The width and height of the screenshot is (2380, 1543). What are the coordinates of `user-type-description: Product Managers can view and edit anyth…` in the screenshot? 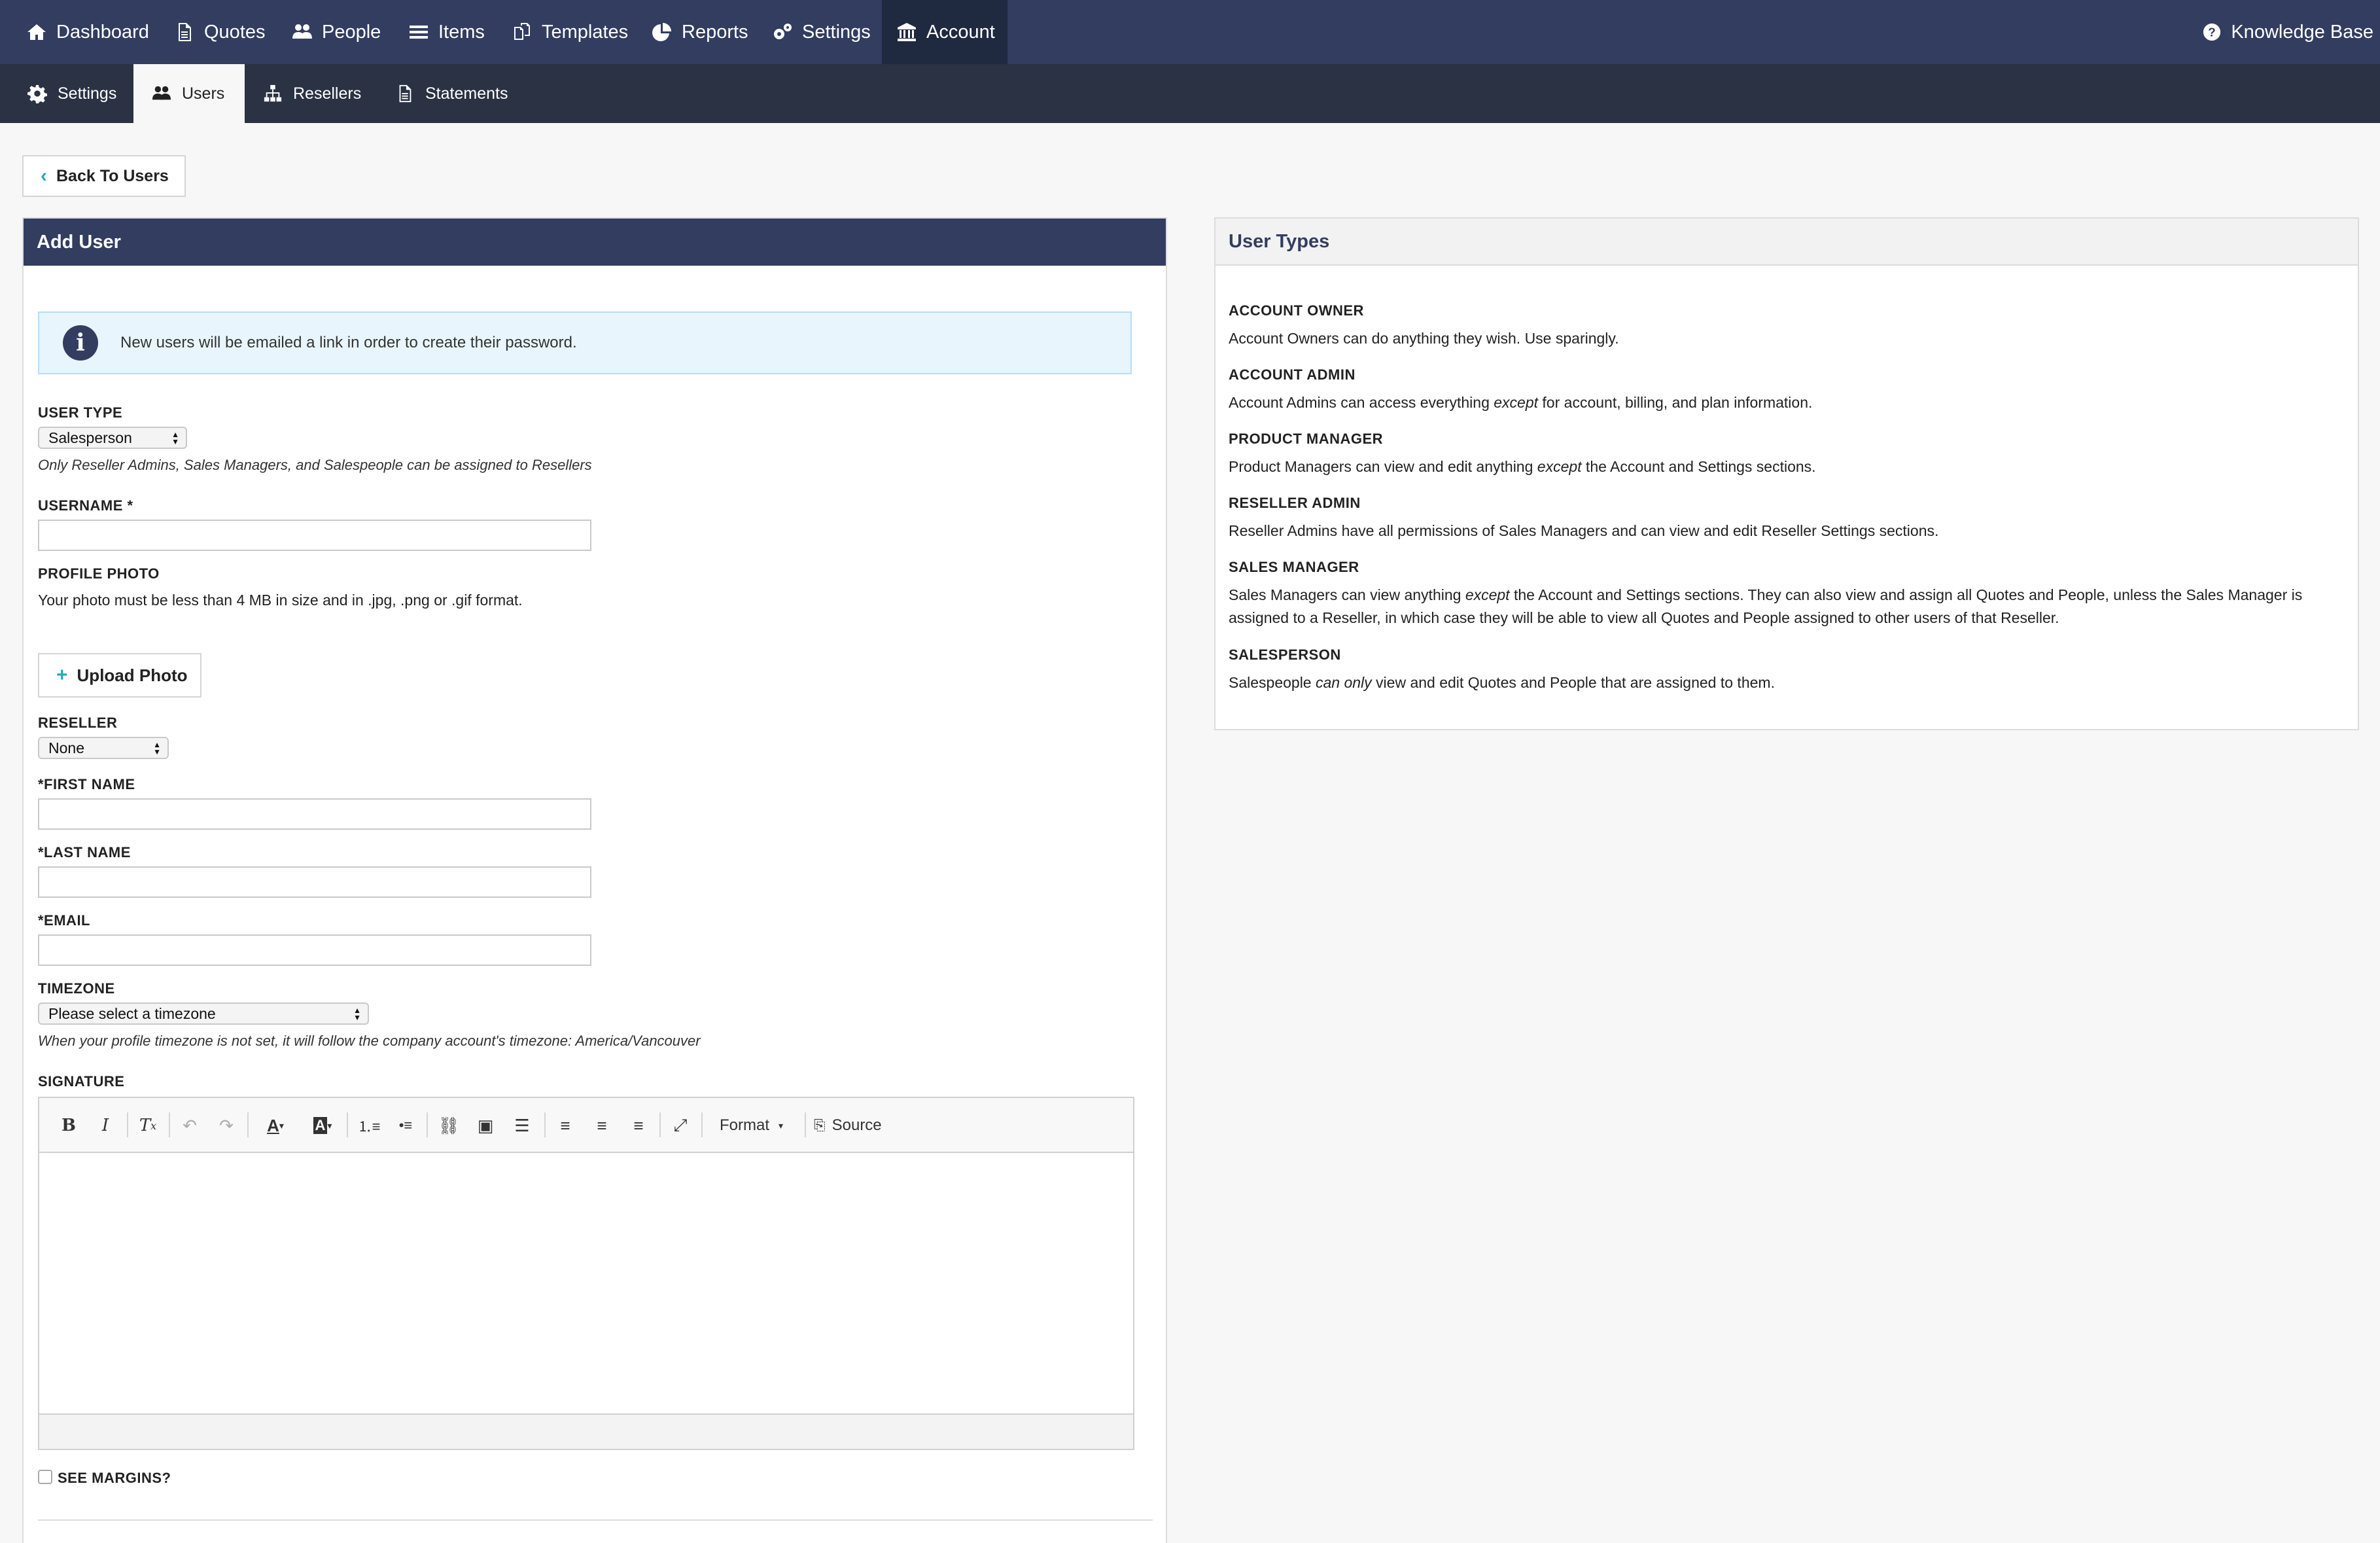 It's located at (1522, 467).